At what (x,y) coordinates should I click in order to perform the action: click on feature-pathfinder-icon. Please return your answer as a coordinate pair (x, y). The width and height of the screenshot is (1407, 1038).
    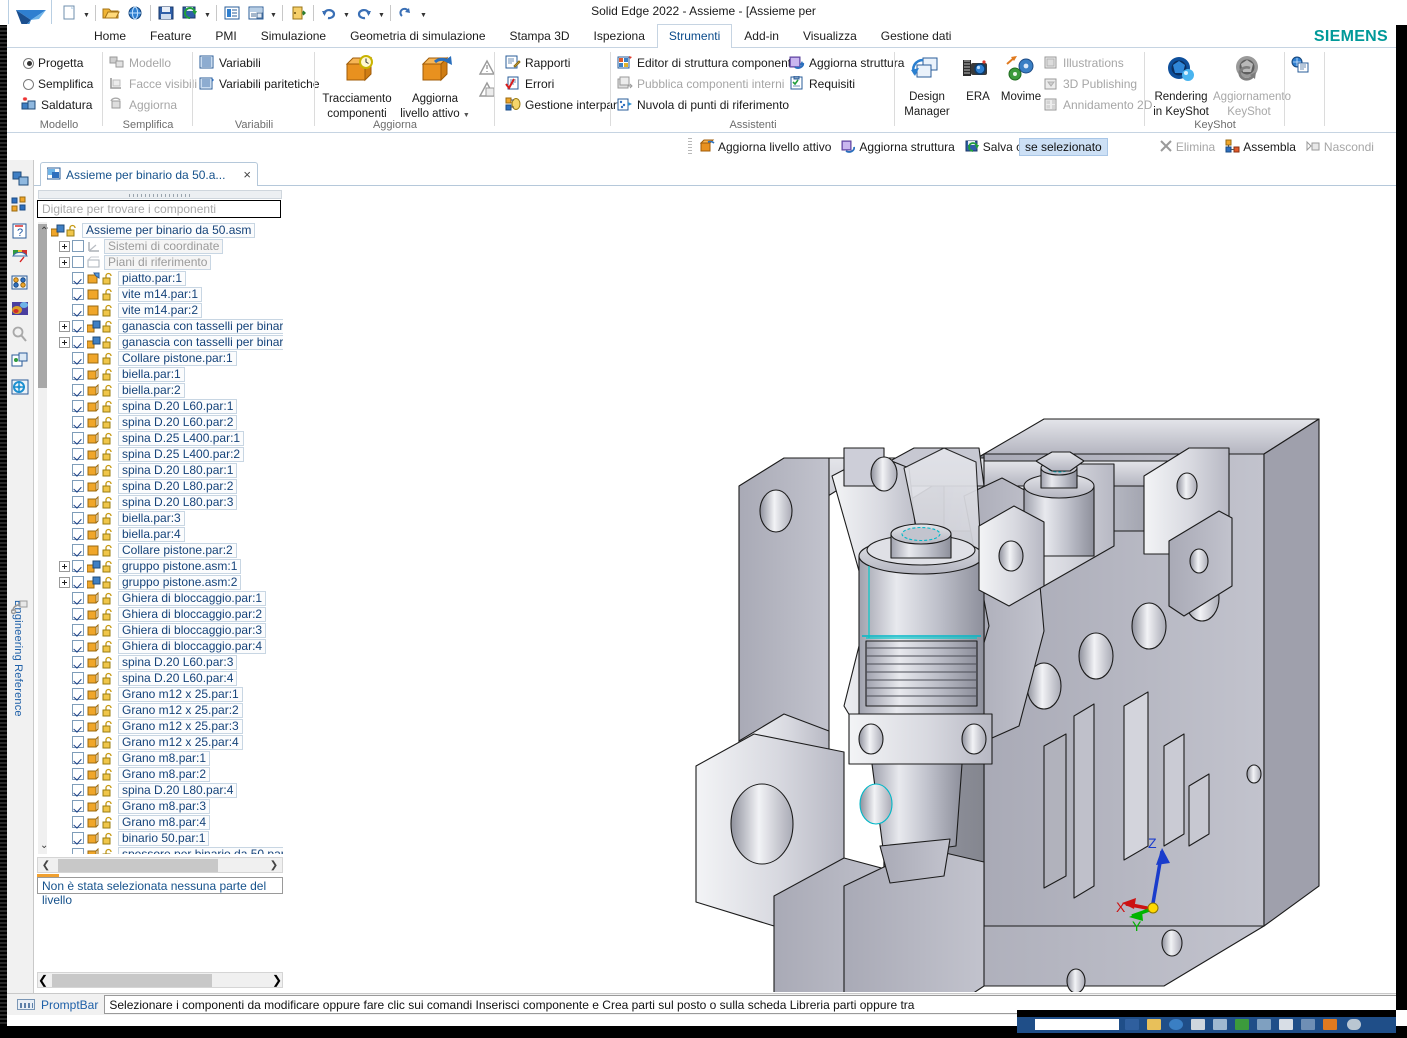
    Looking at the image, I should click on (21, 206).